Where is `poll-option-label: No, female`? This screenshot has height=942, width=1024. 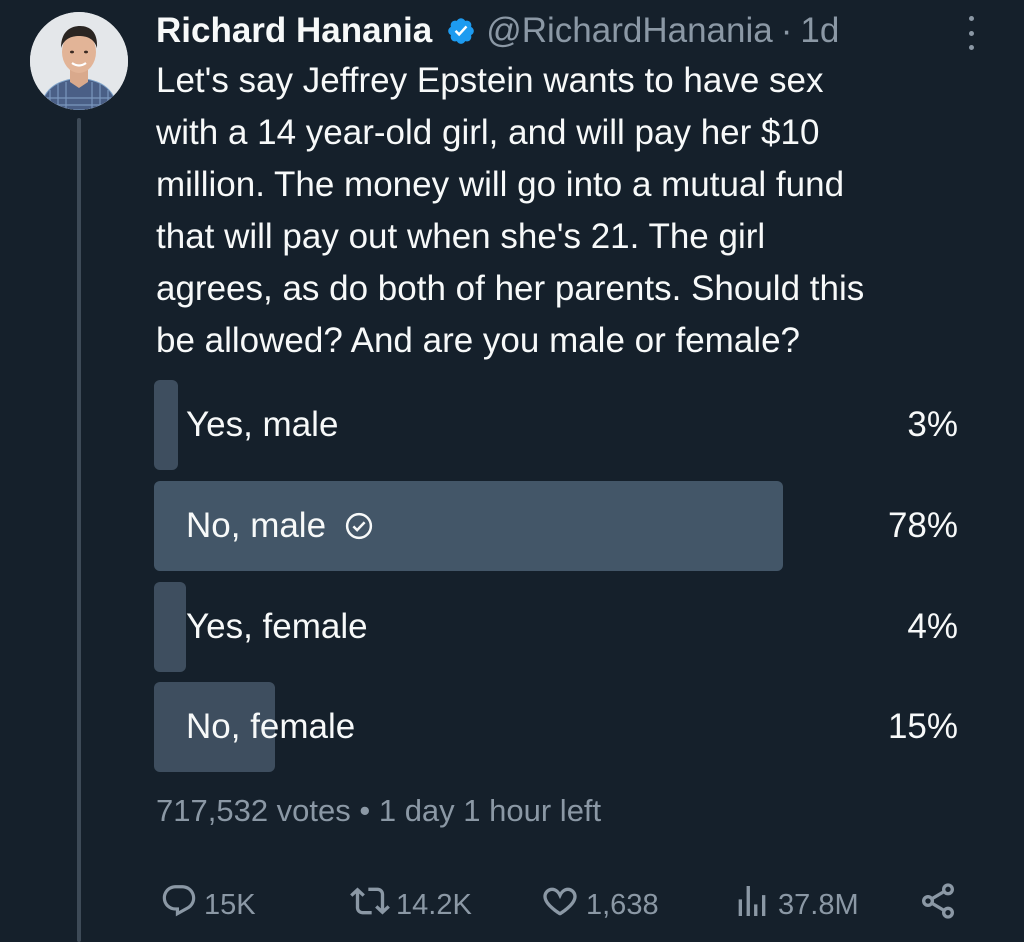 poll-option-label: No, female is located at coordinates (270, 727).